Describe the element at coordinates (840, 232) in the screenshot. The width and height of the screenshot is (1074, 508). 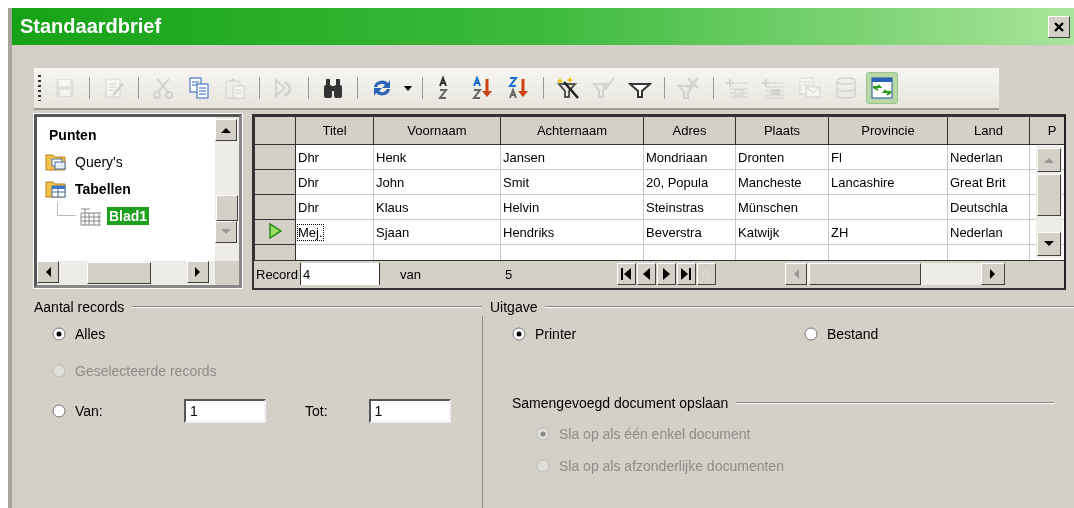
I see `table-cell: ZH` at that location.